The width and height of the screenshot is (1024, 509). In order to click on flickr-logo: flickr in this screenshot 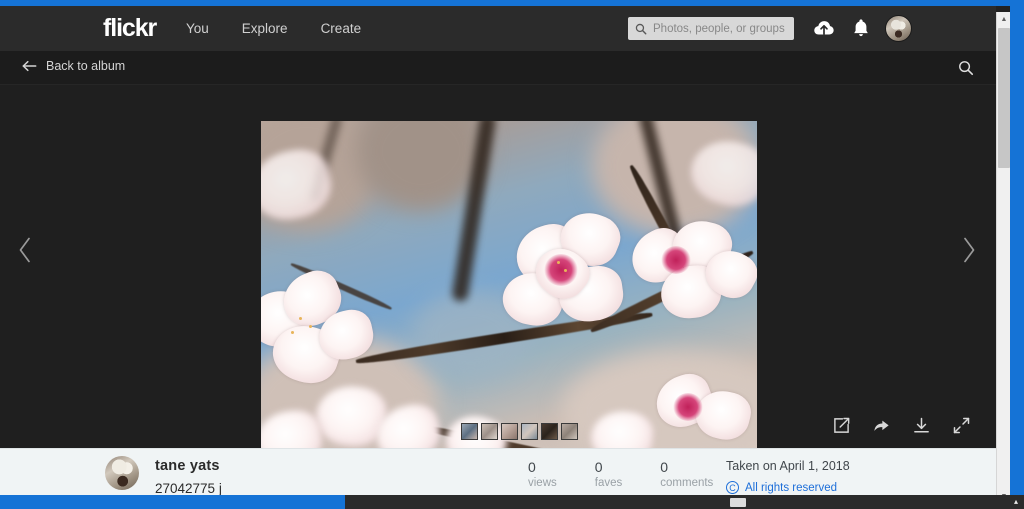, I will do `click(130, 28)`.